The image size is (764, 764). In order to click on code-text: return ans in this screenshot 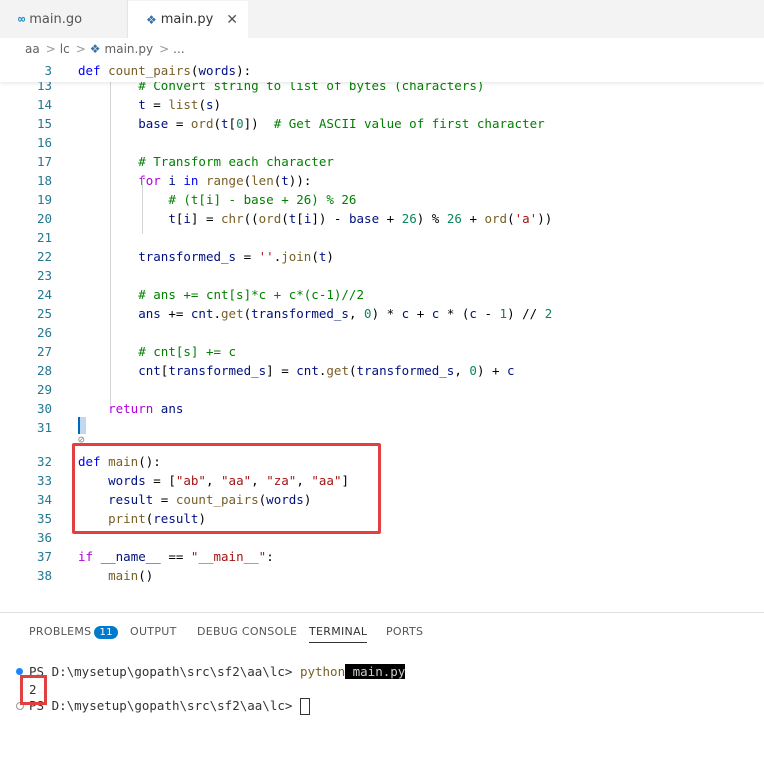, I will do `click(146, 408)`.